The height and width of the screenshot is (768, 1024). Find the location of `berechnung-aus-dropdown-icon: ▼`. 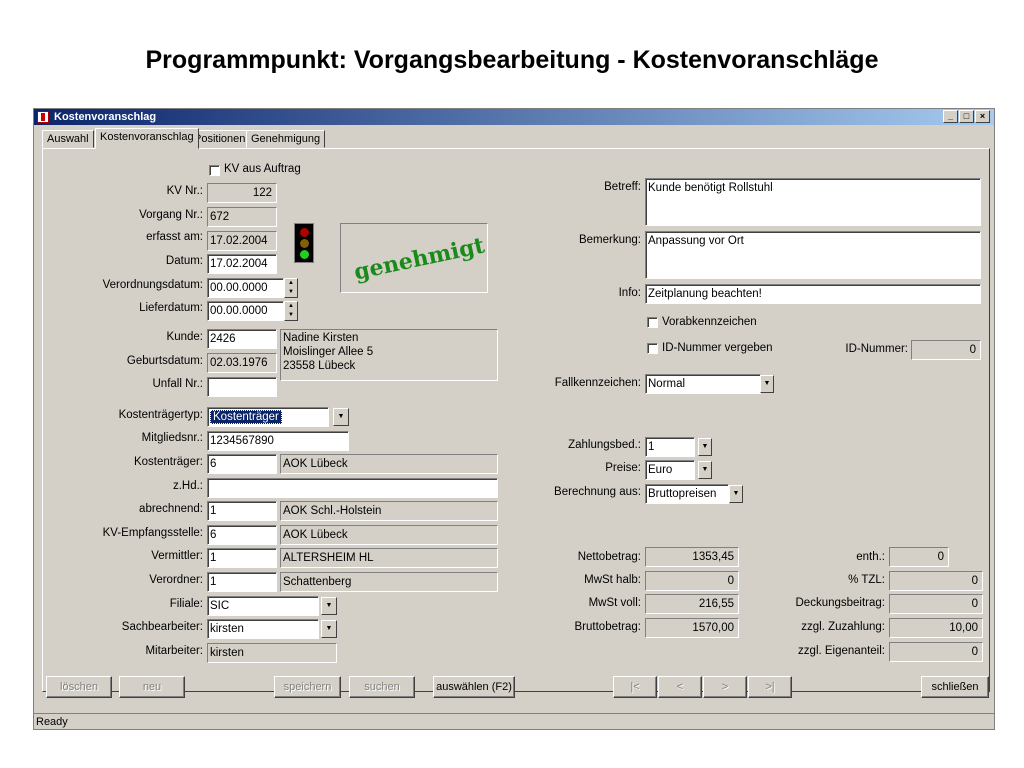

berechnung-aus-dropdown-icon: ▼ is located at coordinates (736, 494).